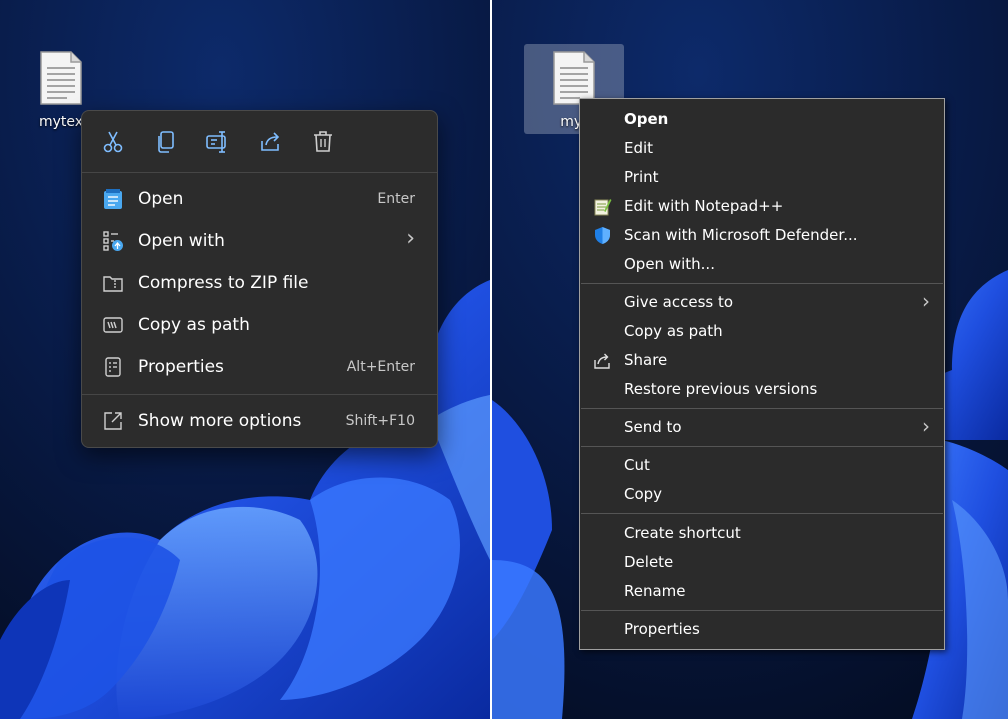 The width and height of the screenshot is (1008, 719). What do you see at coordinates (704, 206) in the screenshot?
I see `menu-item-label: Edit with Notepad++` at bounding box center [704, 206].